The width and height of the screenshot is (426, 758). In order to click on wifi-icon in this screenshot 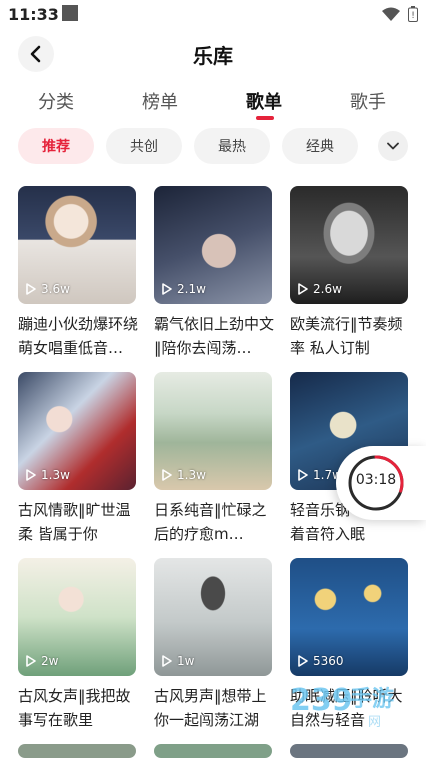, I will do `click(391, 14)`.